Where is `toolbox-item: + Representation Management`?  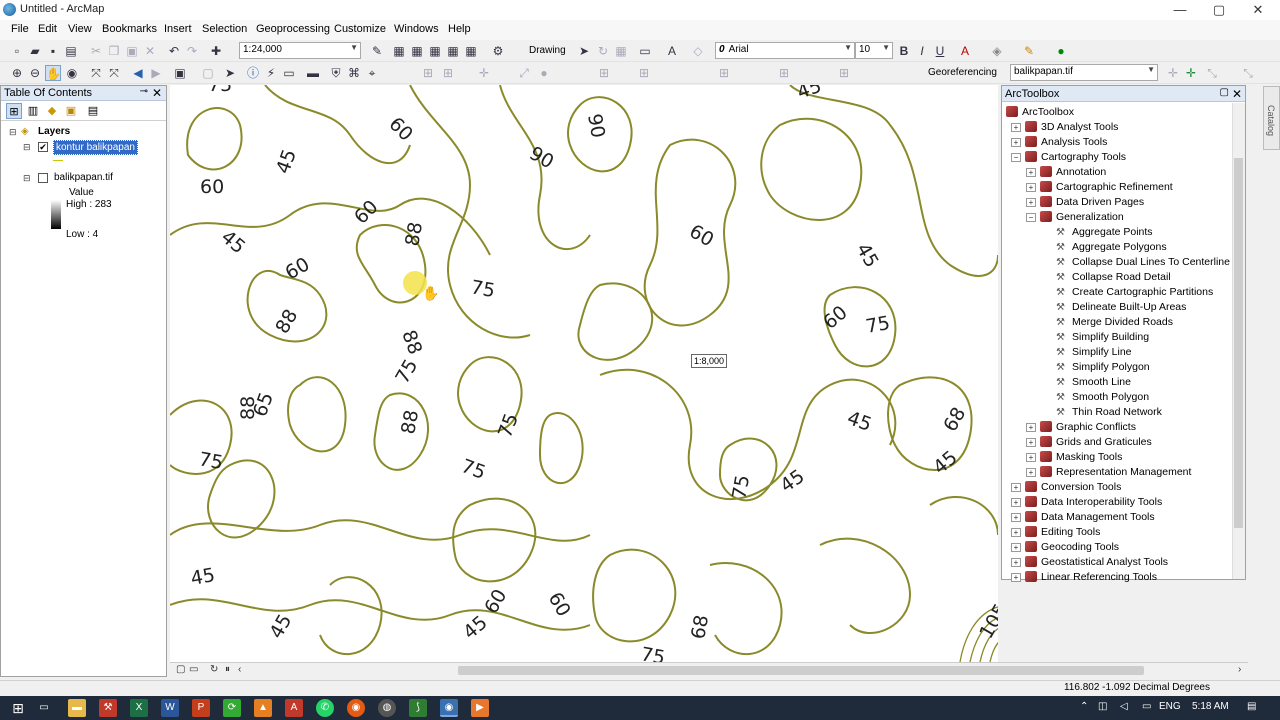 toolbox-item: + Representation Management is located at coordinates (1108, 472).